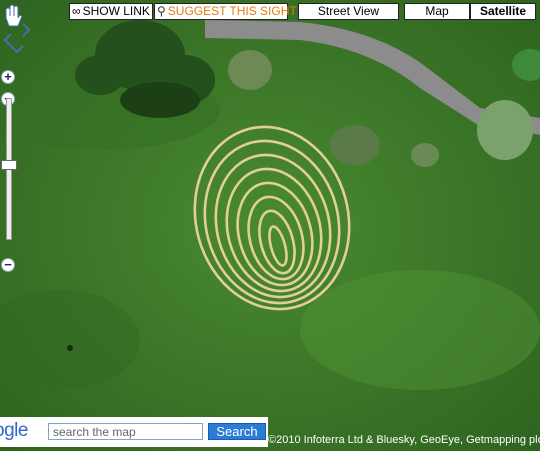 The width and height of the screenshot is (540, 451). I want to click on pan-right-icon, so click(26, 30).